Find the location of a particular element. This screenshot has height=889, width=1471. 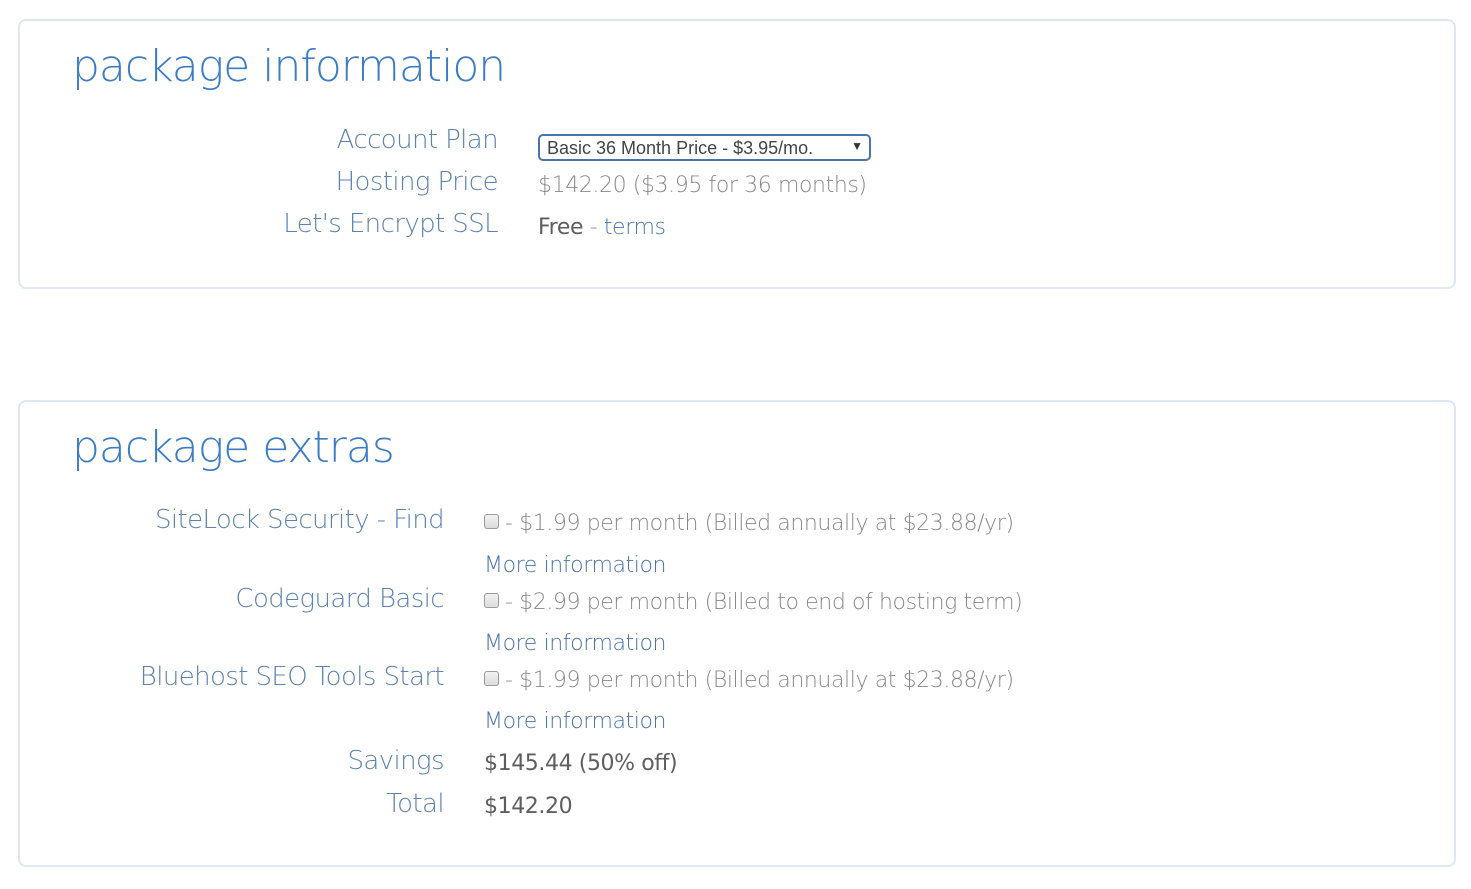

hosting-price-label: Hosting Price is located at coordinates (417, 182).